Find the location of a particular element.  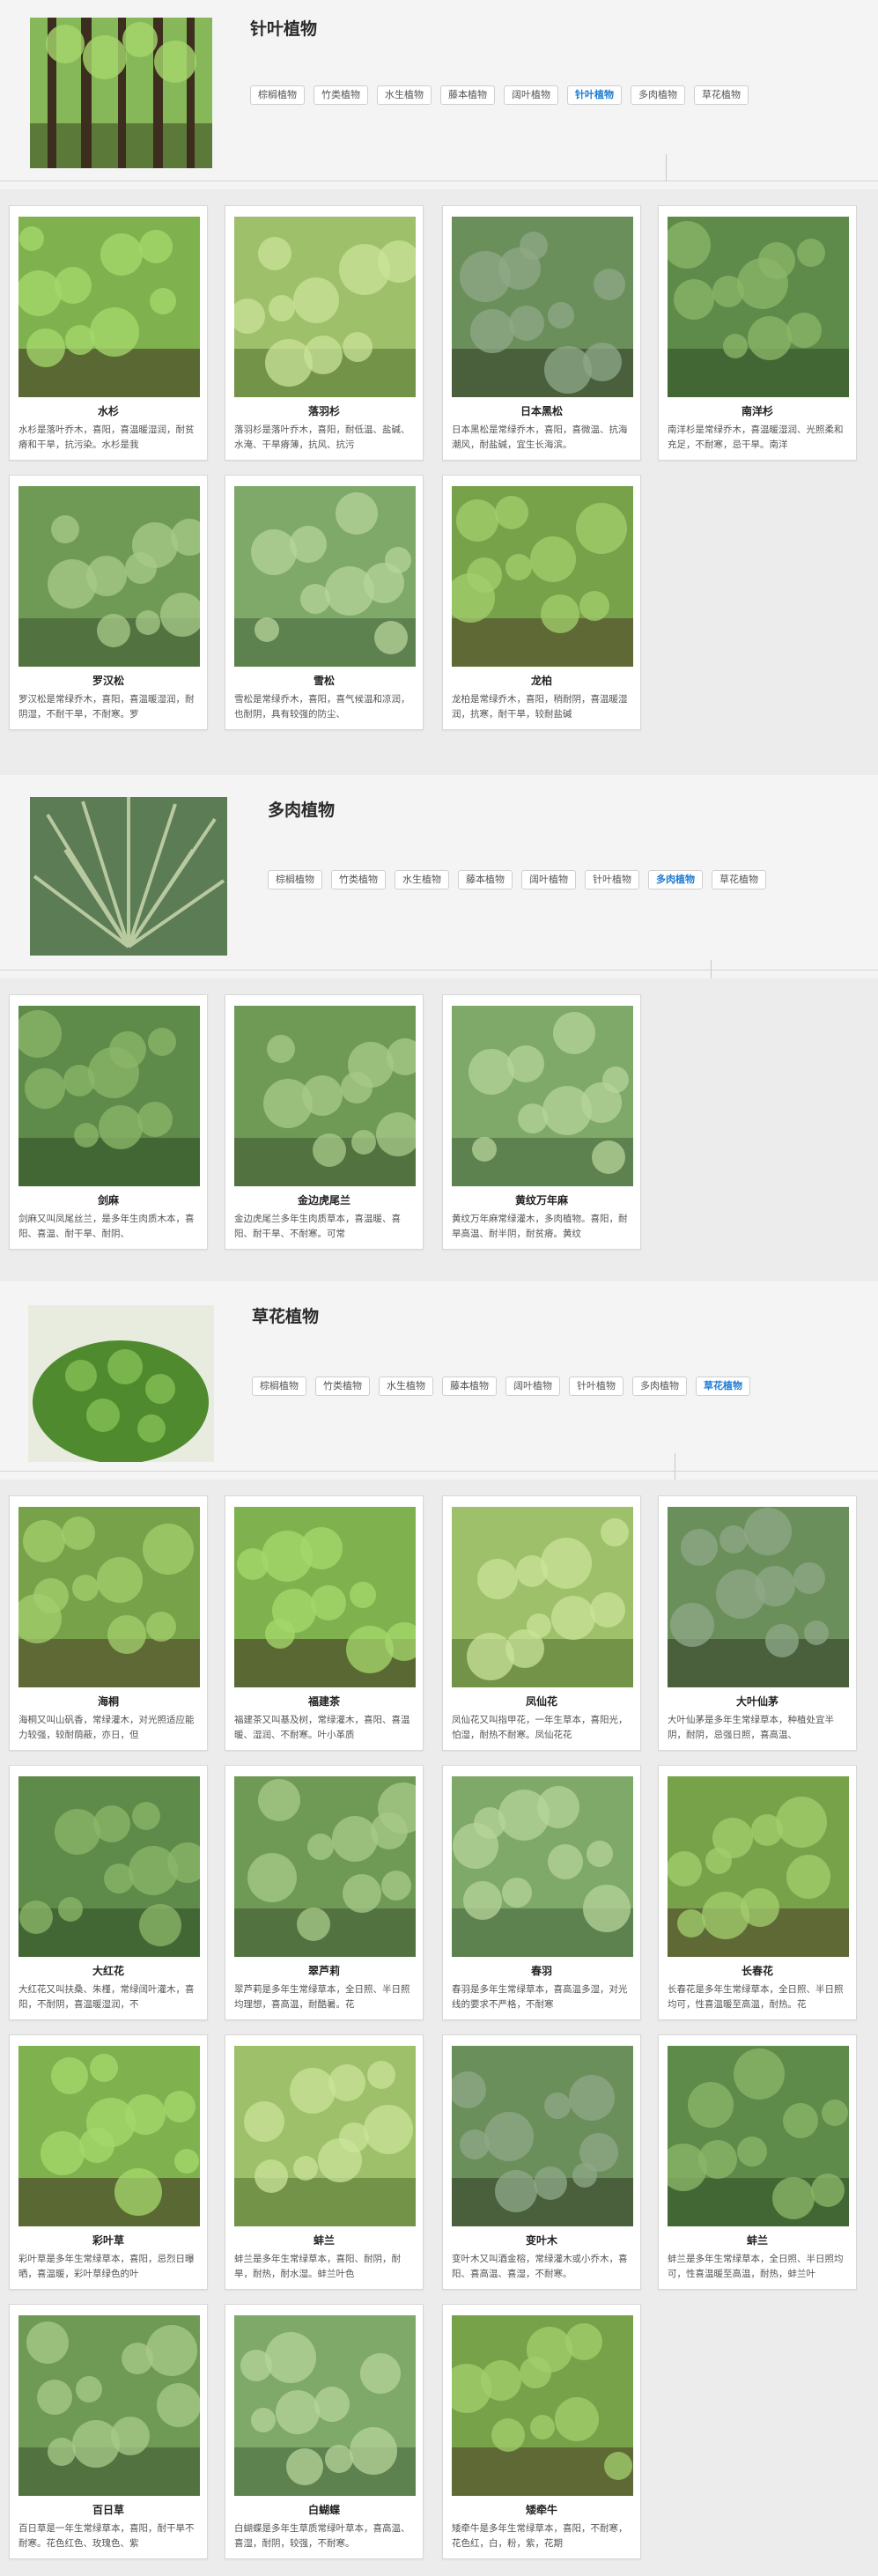

plant-name: 凤仙花 is located at coordinates (541, 1701).